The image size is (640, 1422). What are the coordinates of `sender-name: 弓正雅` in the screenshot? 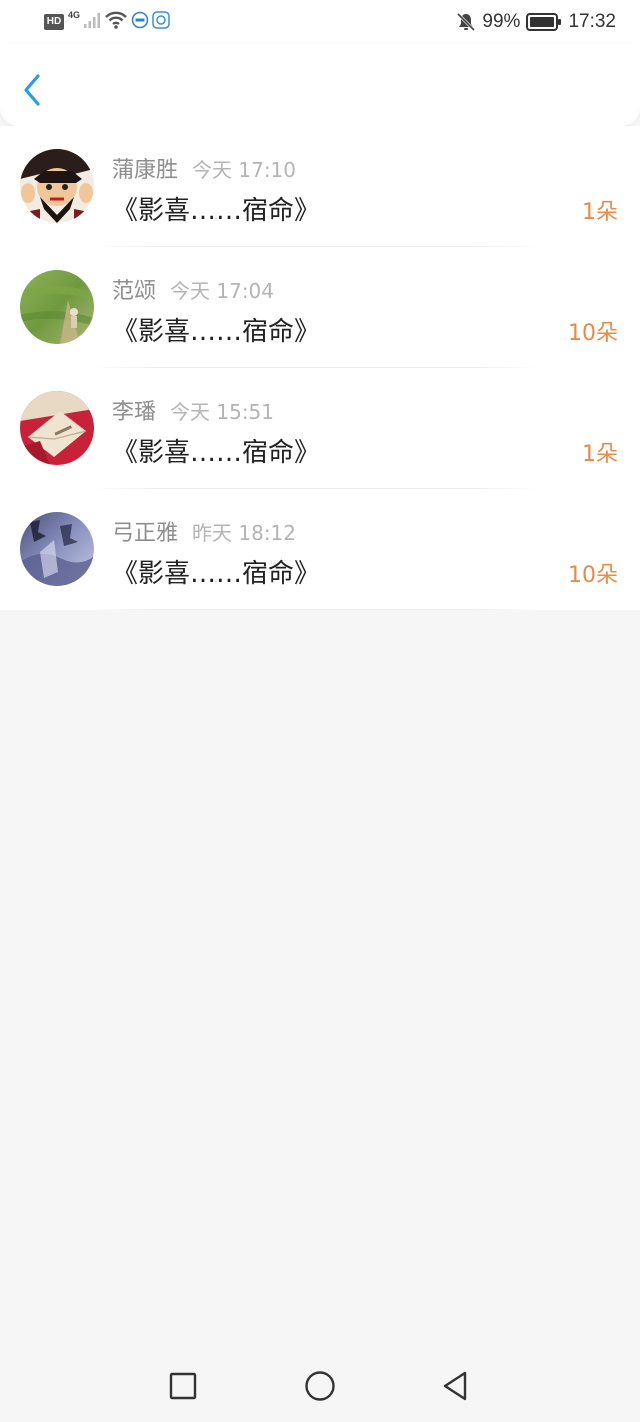 It's located at (145, 533).